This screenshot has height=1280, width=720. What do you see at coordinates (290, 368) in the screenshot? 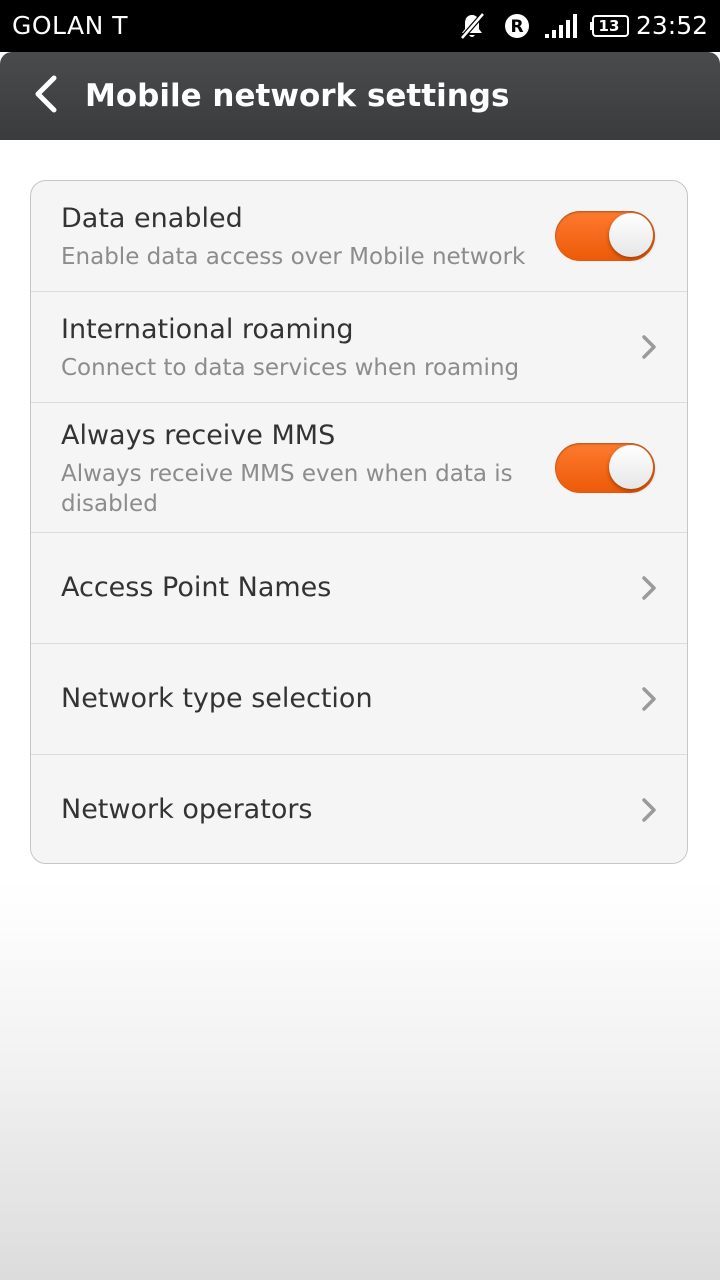
I see `setting-summary: Connect to data services when roaming` at bounding box center [290, 368].